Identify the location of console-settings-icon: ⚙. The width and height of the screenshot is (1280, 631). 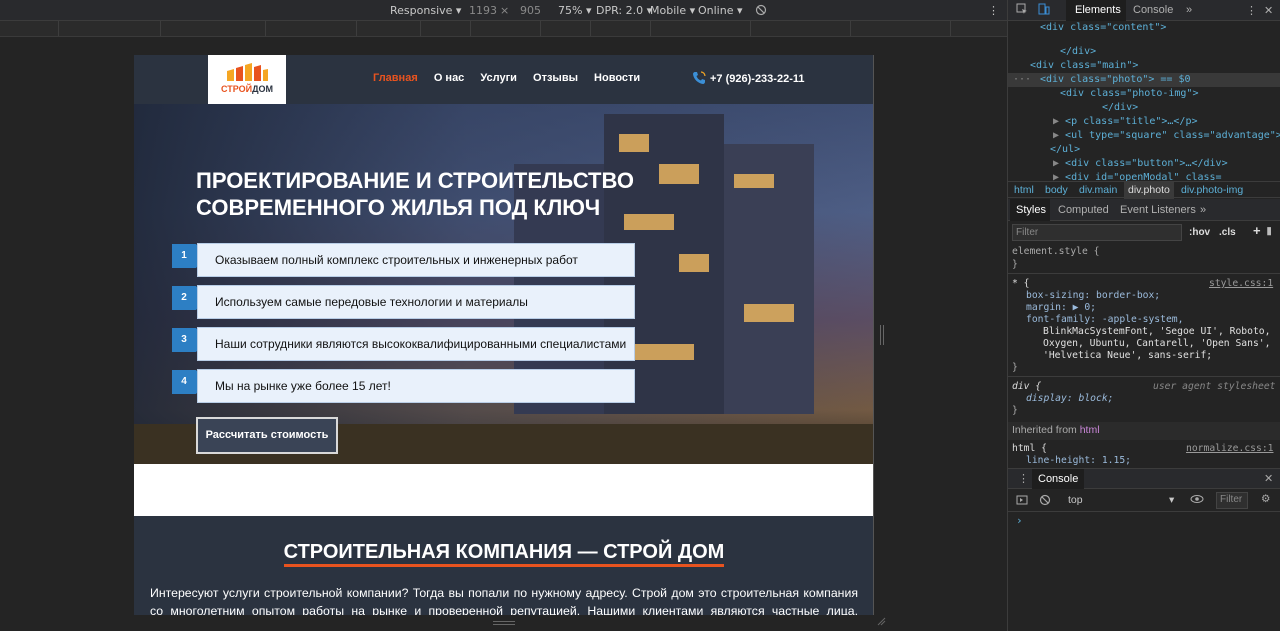
(1265, 499).